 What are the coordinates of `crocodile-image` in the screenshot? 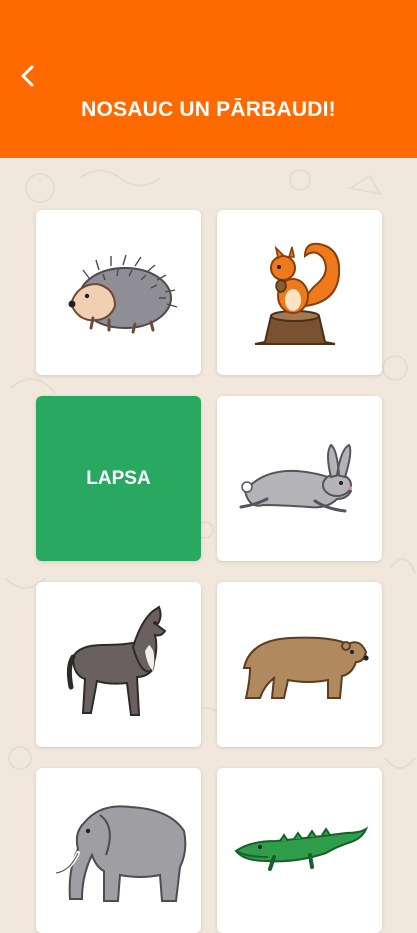 It's located at (301, 848).